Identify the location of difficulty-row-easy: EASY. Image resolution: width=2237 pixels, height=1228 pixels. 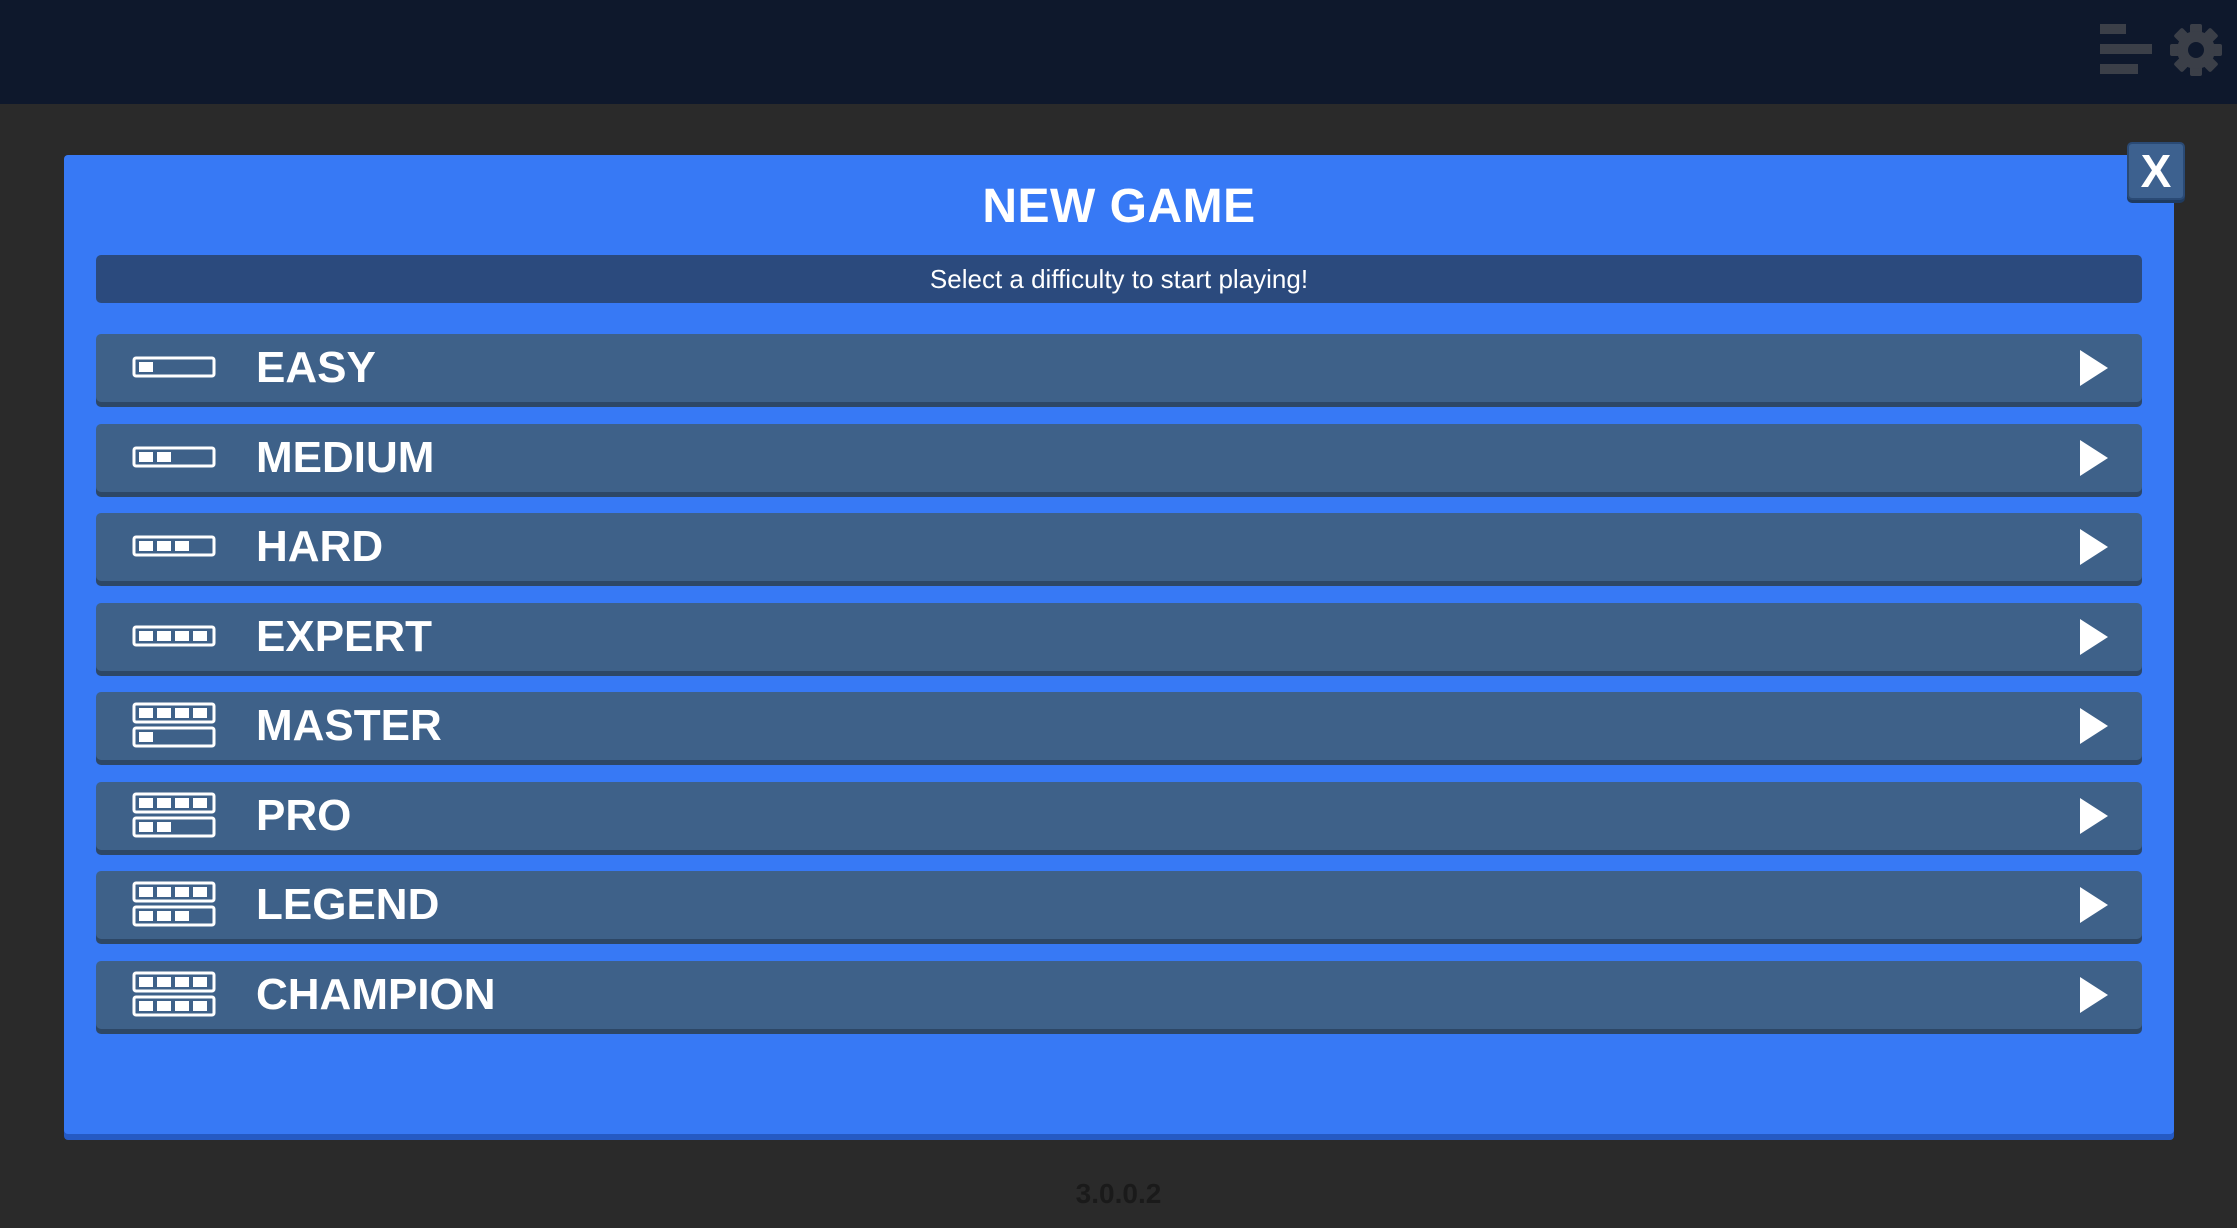
(1119, 368).